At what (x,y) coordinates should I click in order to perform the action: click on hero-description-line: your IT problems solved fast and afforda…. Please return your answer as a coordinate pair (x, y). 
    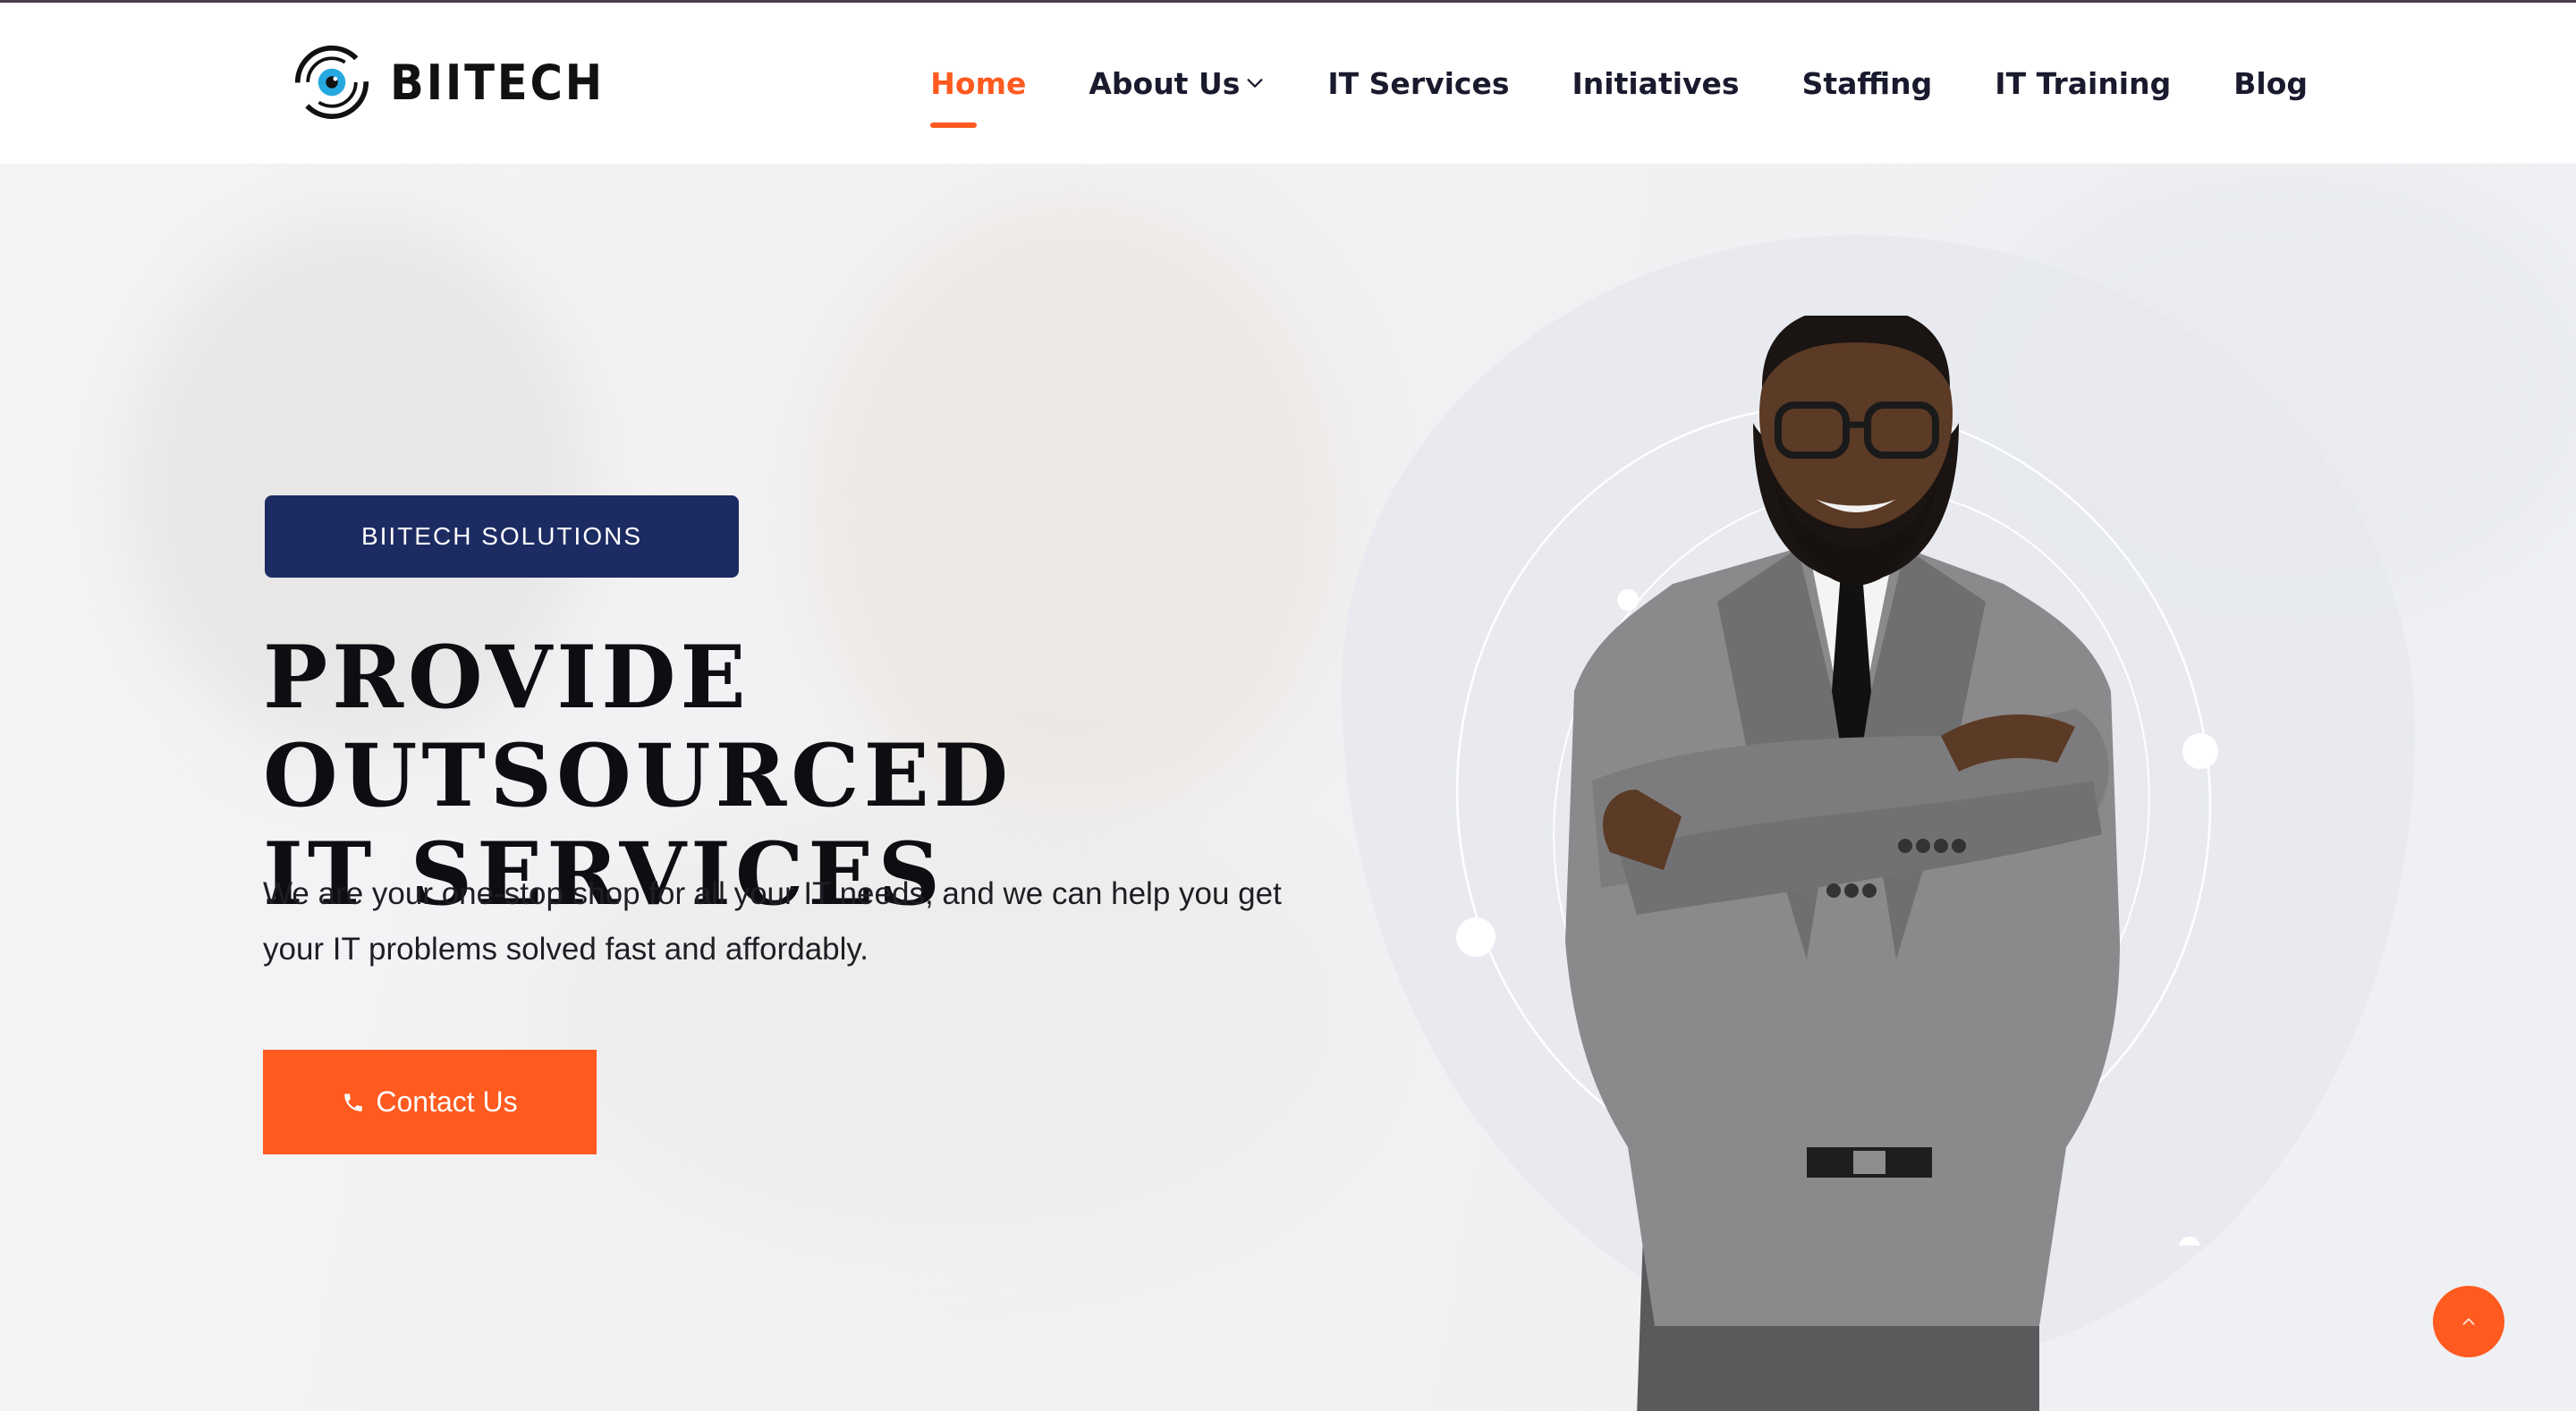
    Looking at the image, I should click on (566, 950).